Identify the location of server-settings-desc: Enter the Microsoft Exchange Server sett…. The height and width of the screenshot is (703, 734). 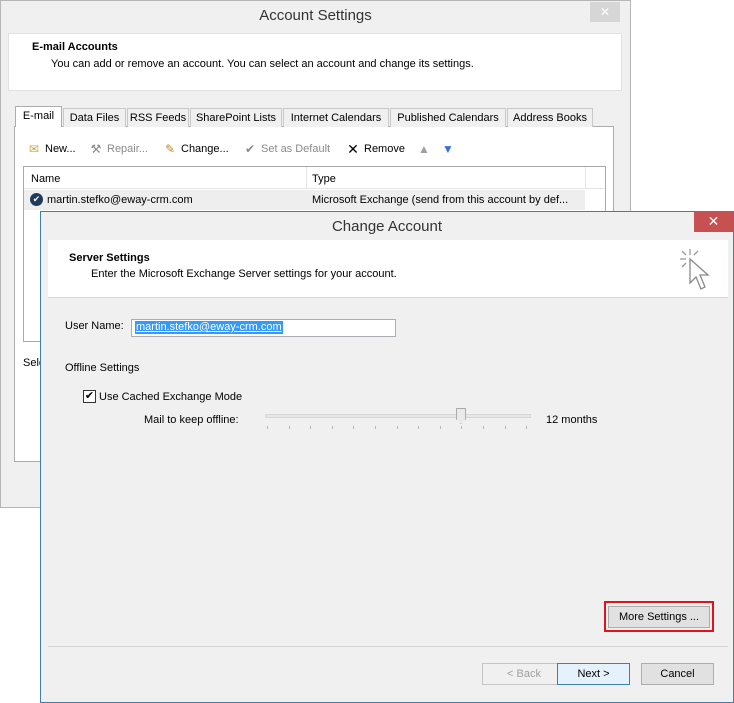
(244, 274).